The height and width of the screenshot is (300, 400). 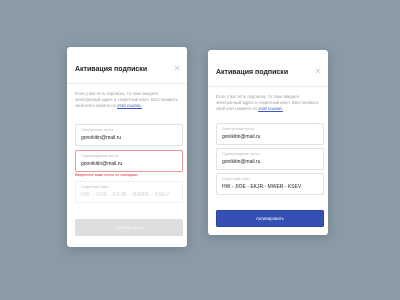 What do you see at coordinates (107, 175) in the screenshot?
I see `email-mismatch-error: Введенные вами почты не совпадают` at bounding box center [107, 175].